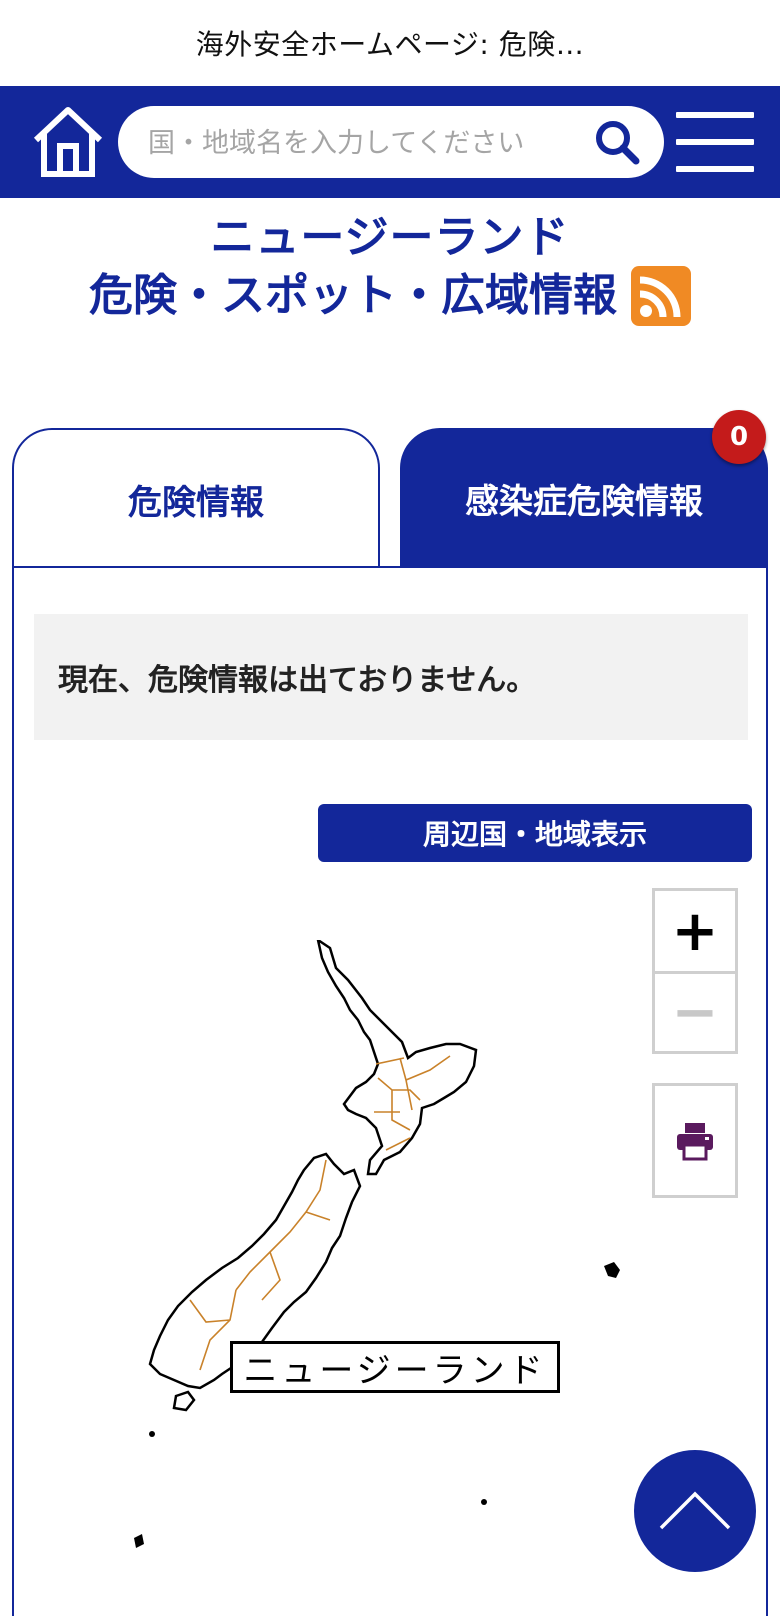 Image resolution: width=780 pixels, height=1616 pixels. Describe the element at coordinates (395, 1367) in the screenshot. I see `map-country-label: ニュージーランド` at that location.